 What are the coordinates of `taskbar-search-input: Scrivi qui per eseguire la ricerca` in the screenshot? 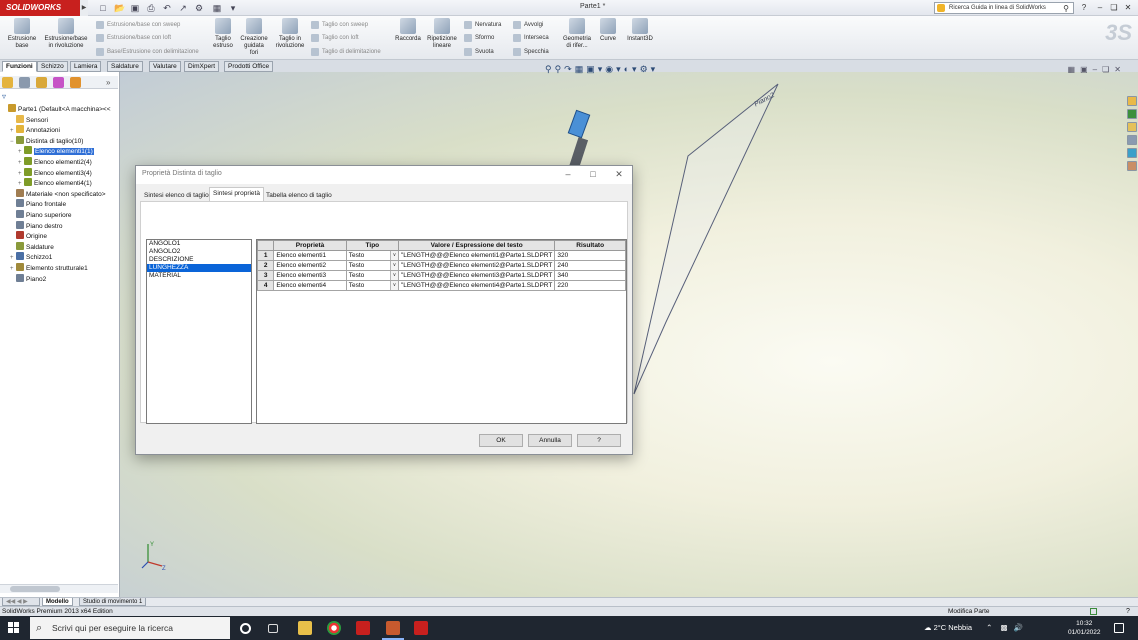 It's located at (130, 628).